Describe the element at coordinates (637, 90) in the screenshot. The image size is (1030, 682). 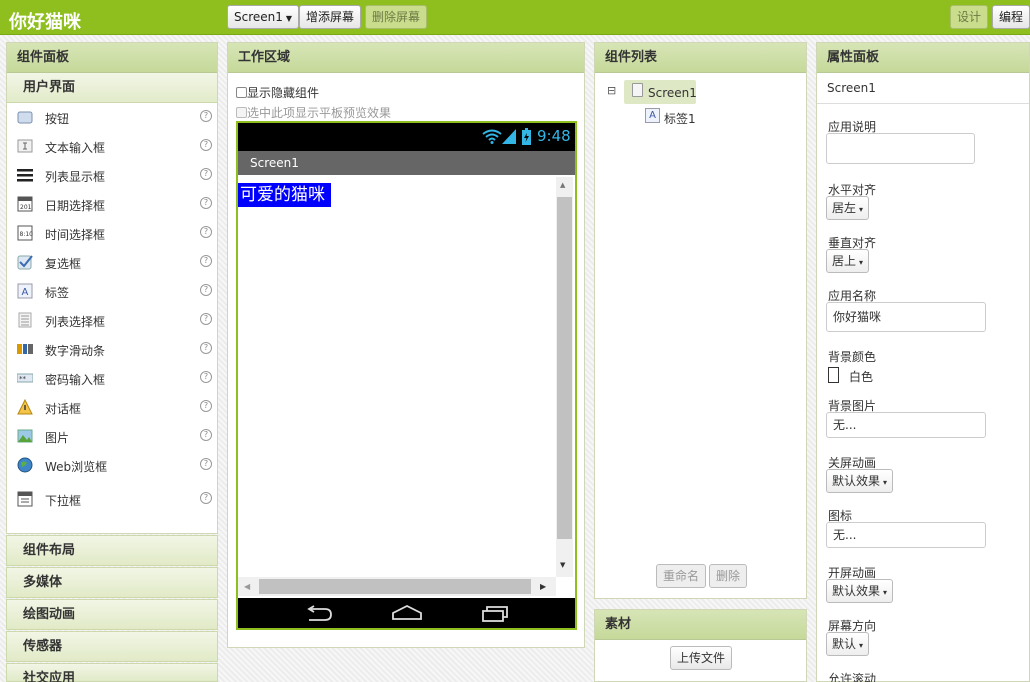
I see `screen-icon` at that location.